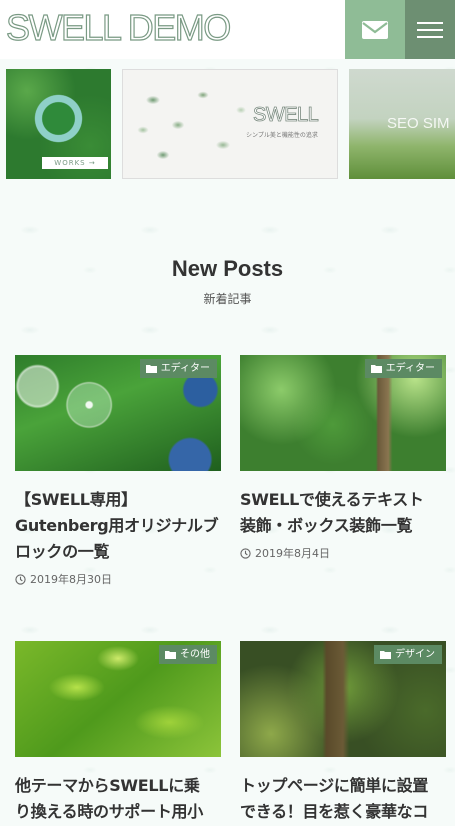 This screenshot has height=826, width=455. I want to click on category-badge: デザイン, so click(408, 654).